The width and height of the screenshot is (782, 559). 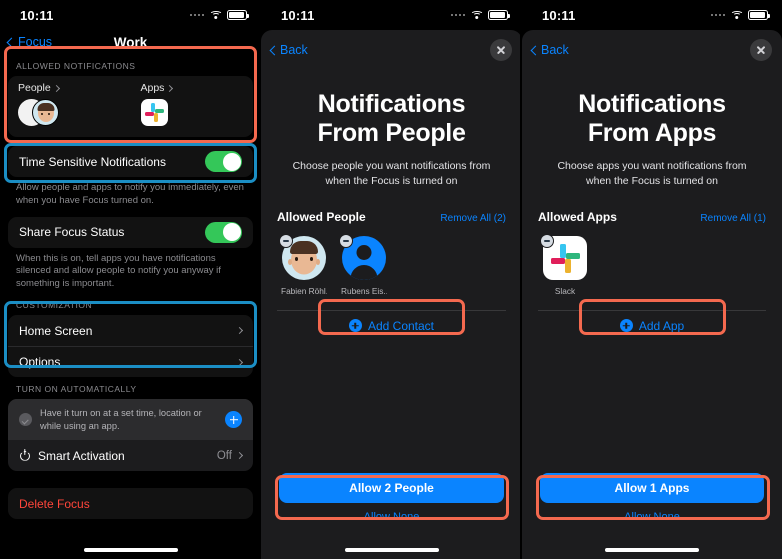 What do you see at coordinates (391, 132) in the screenshot?
I see `sheet-title-line-2: From People` at bounding box center [391, 132].